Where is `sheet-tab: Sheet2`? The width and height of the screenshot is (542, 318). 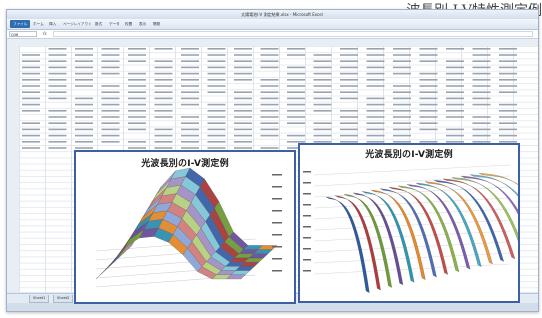 sheet-tab: Sheet2 is located at coordinates (63, 299).